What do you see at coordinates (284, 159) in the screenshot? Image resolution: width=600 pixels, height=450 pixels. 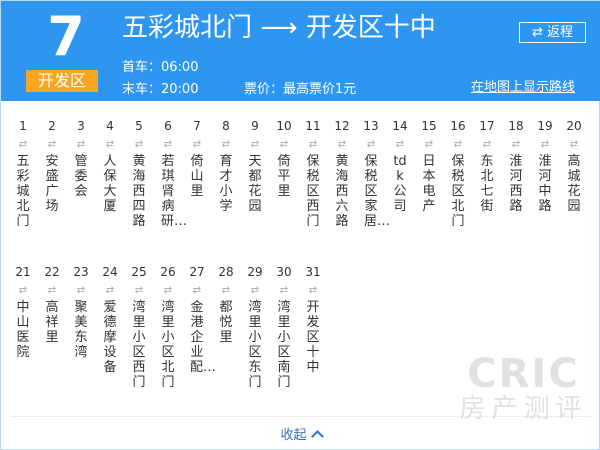 I see `stop-item: 10 ⇄ 倚平里` at bounding box center [284, 159].